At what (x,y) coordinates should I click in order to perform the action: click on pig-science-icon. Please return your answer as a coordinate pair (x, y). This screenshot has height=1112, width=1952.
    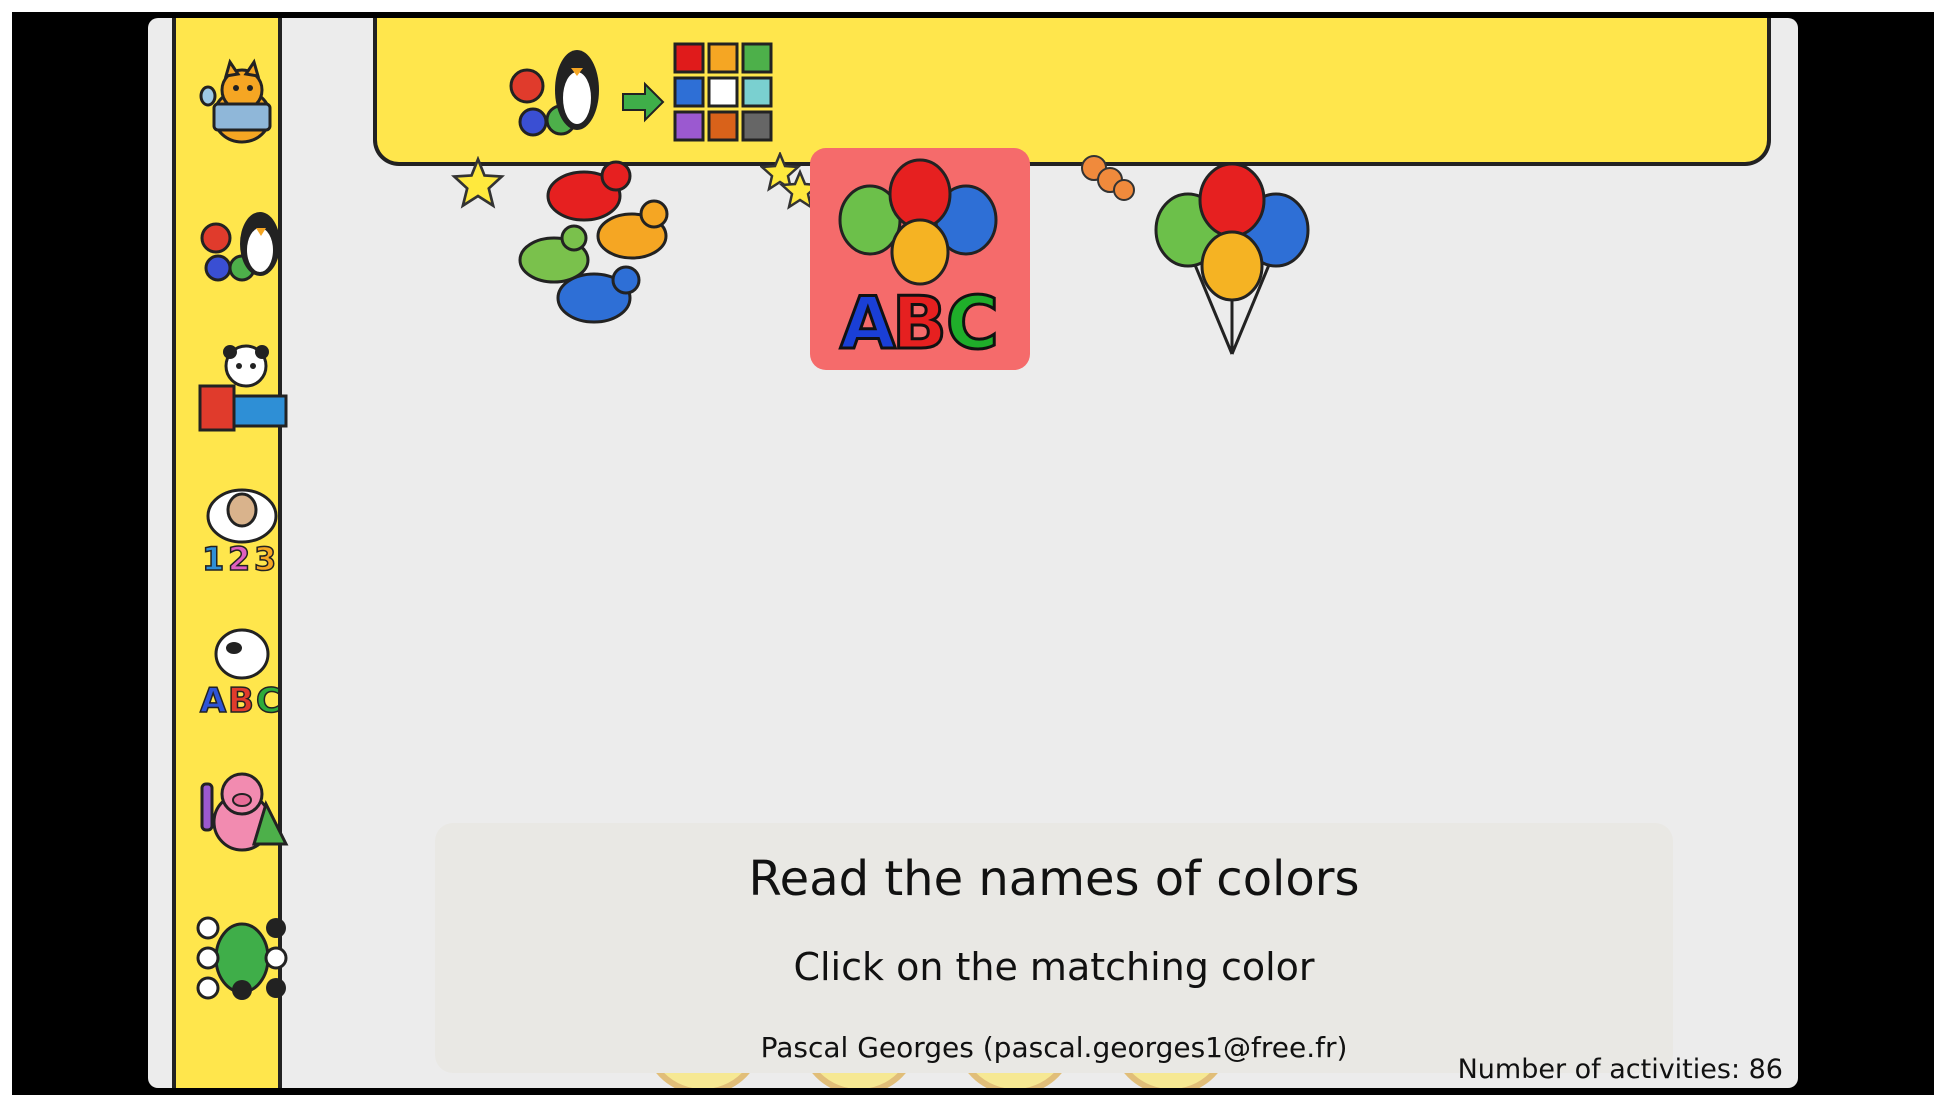
    Looking at the image, I should click on (244, 812).